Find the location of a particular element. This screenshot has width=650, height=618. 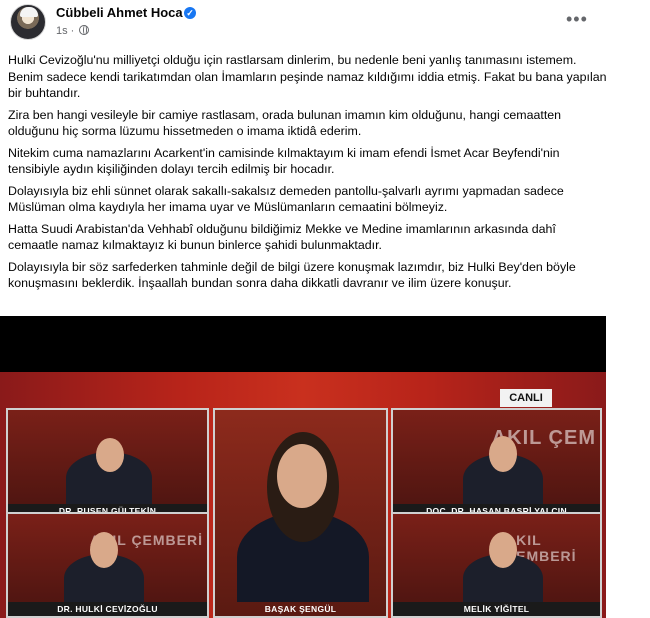

panelist-tile-4: AKIL ÇEMBERİ MELİK YİĞİTEL is located at coordinates (496, 565).